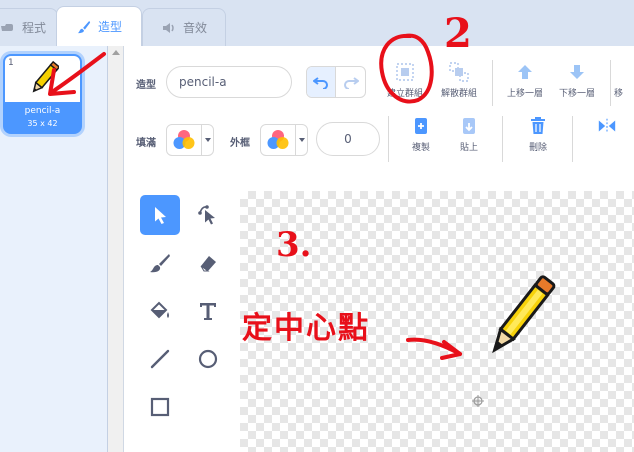 The width and height of the screenshot is (634, 452). I want to click on fill-color-button, so click(190, 140).